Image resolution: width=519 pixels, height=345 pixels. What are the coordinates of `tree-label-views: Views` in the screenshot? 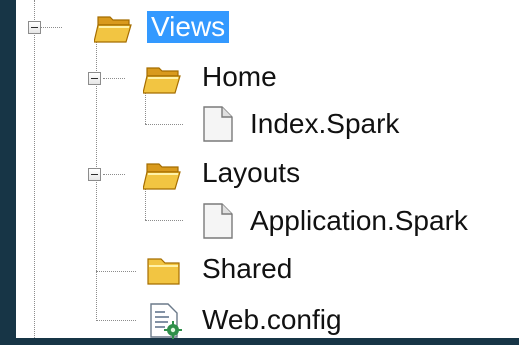 It's located at (188, 27).